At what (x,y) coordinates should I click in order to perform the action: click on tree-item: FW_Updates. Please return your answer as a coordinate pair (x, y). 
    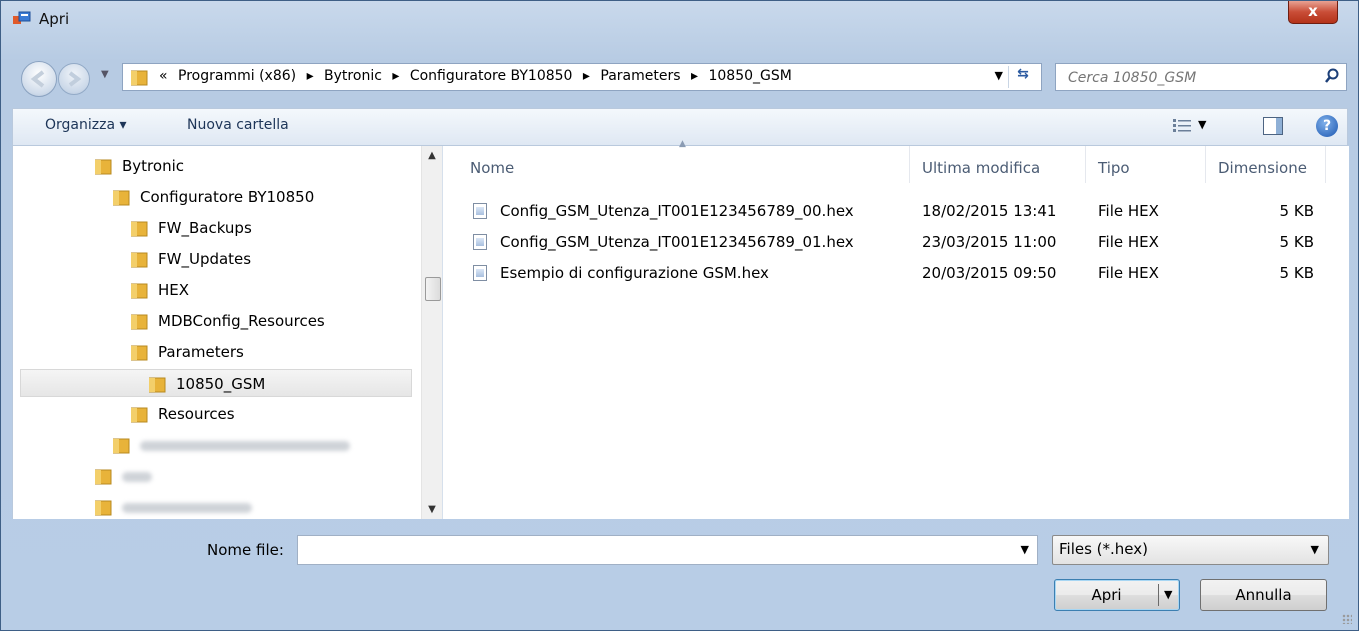
    Looking at the image, I should click on (191, 259).